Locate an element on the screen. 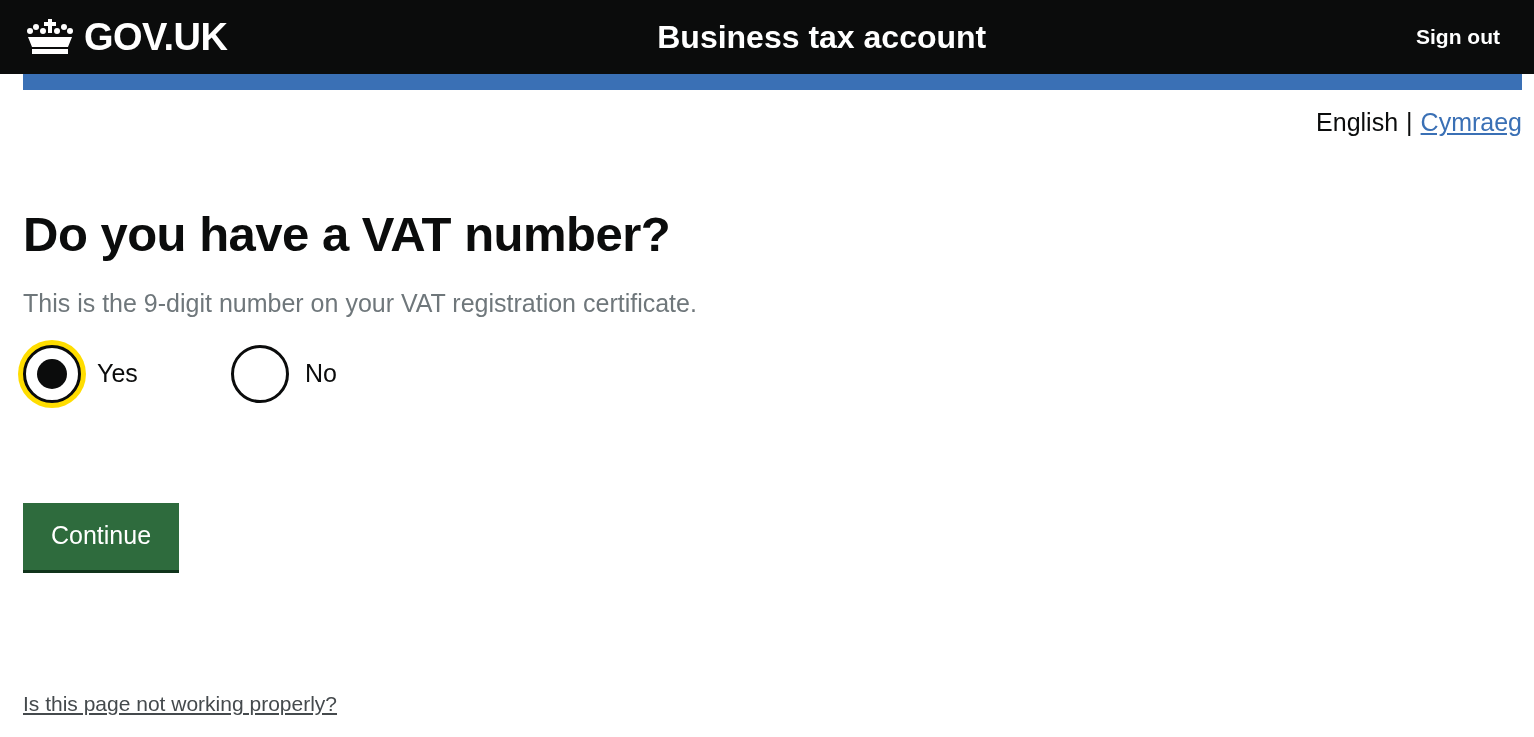 Image resolution: width=1534 pixels, height=737 pixels. gov-uk-logo: GOV.UK is located at coordinates (156, 37).